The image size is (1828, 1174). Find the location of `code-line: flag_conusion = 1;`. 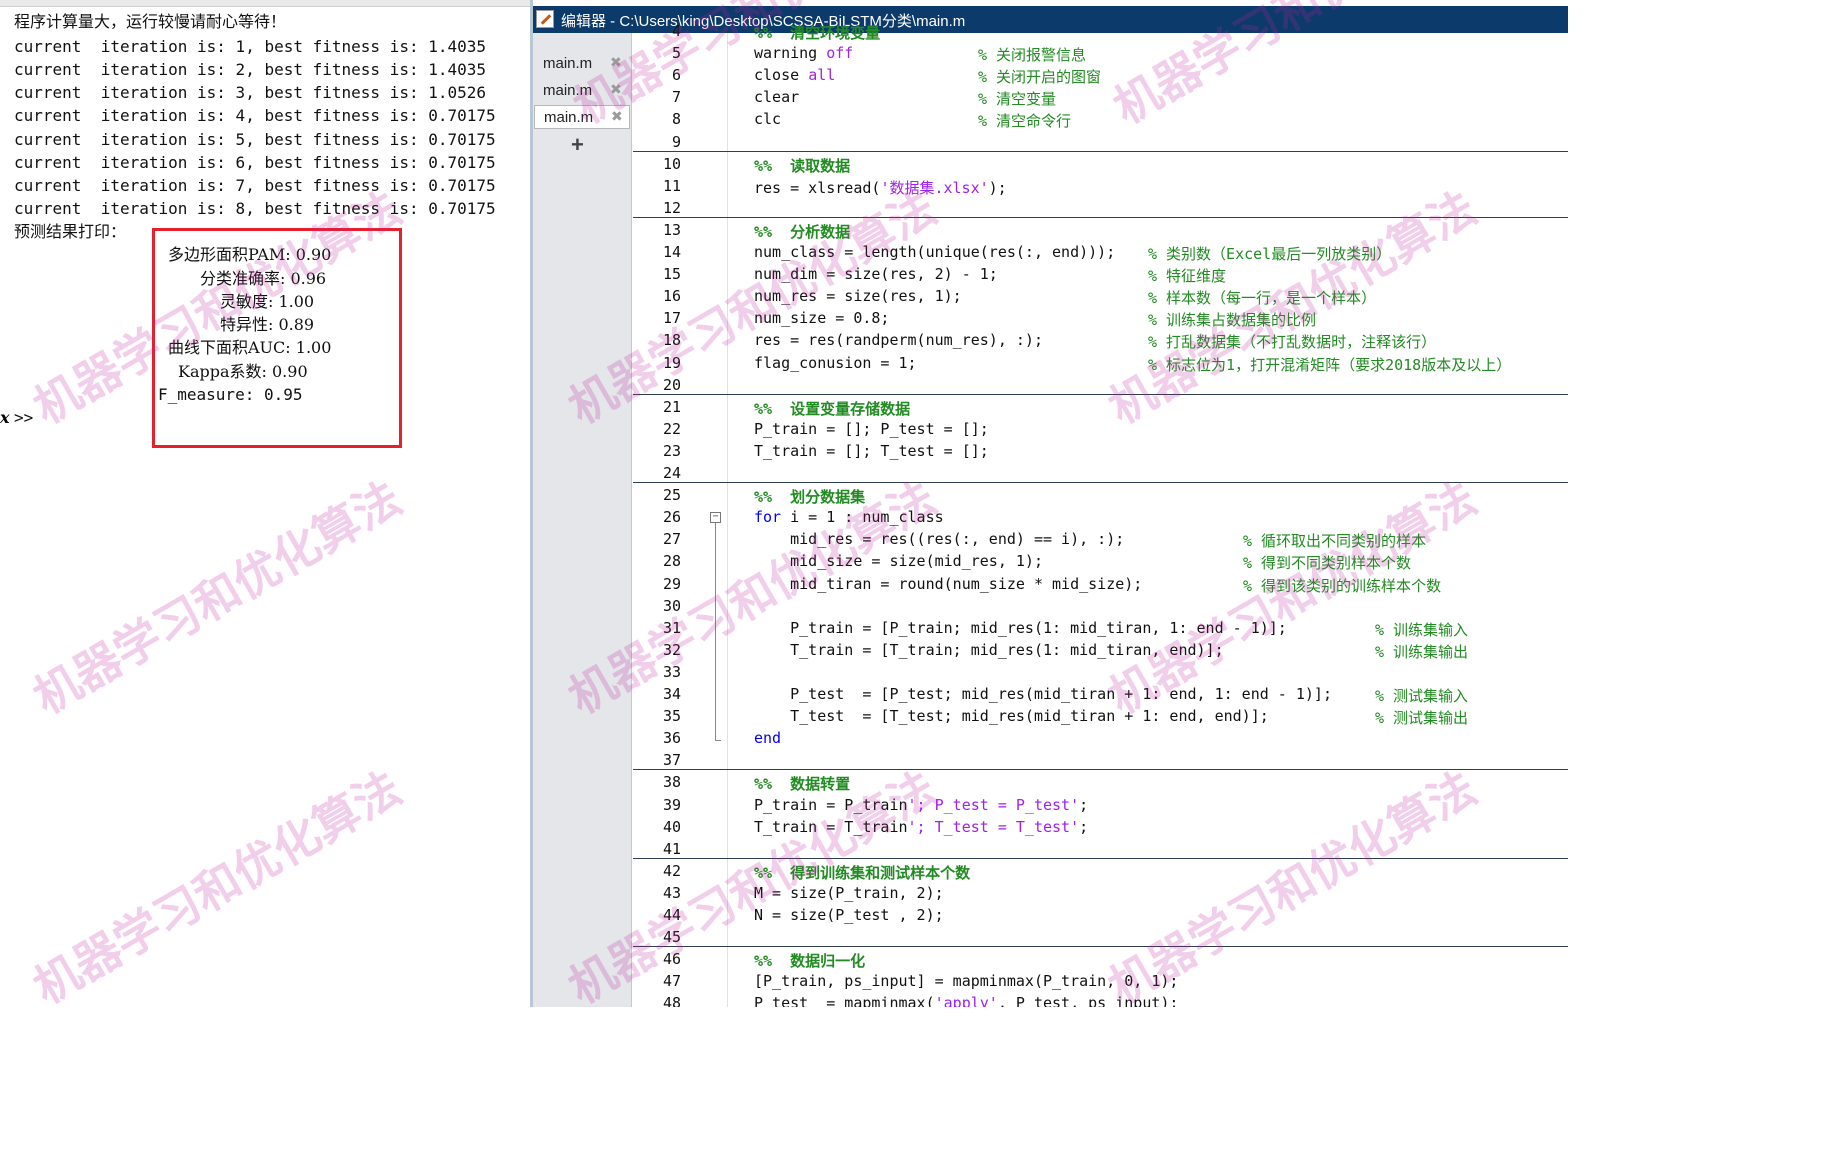

code-line: flag_conusion = 1; is located at coordinates (835, 363).